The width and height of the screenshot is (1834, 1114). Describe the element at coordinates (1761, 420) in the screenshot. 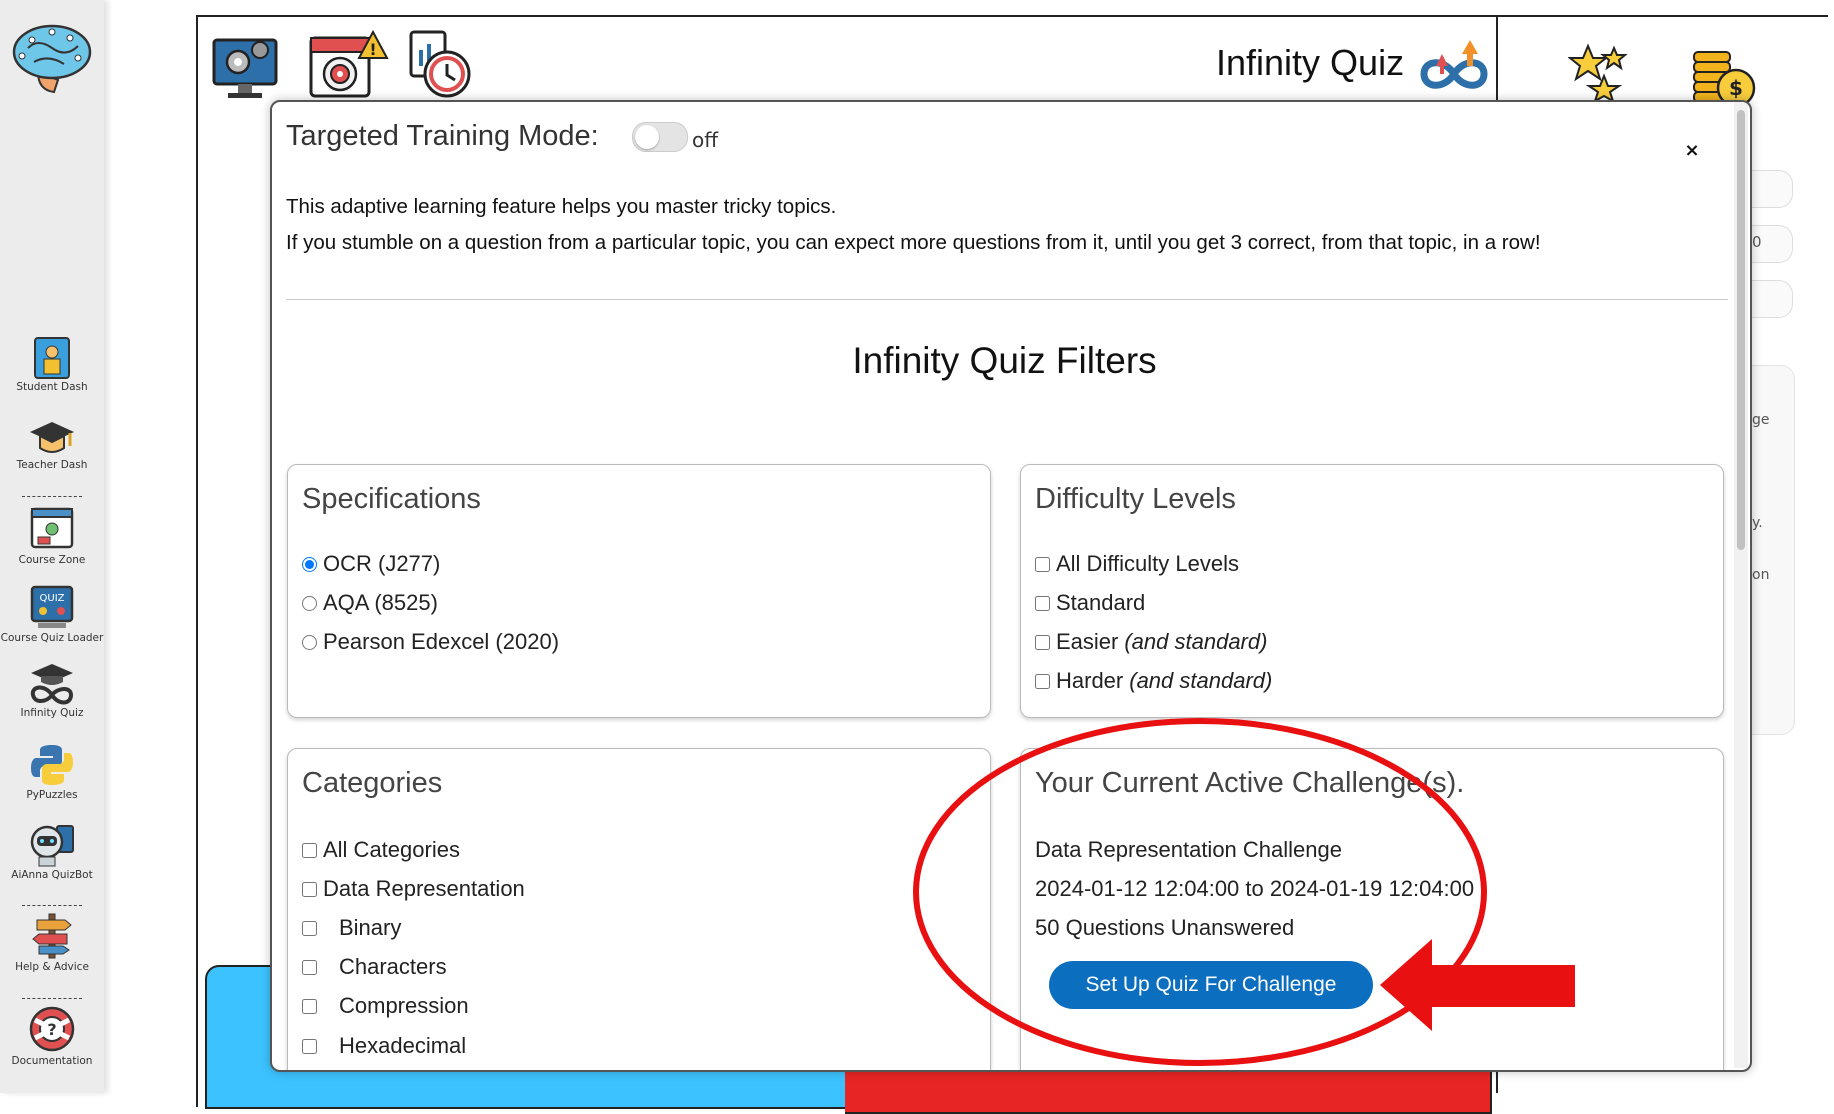

I see `bg-text-fragment: ge` at that location.